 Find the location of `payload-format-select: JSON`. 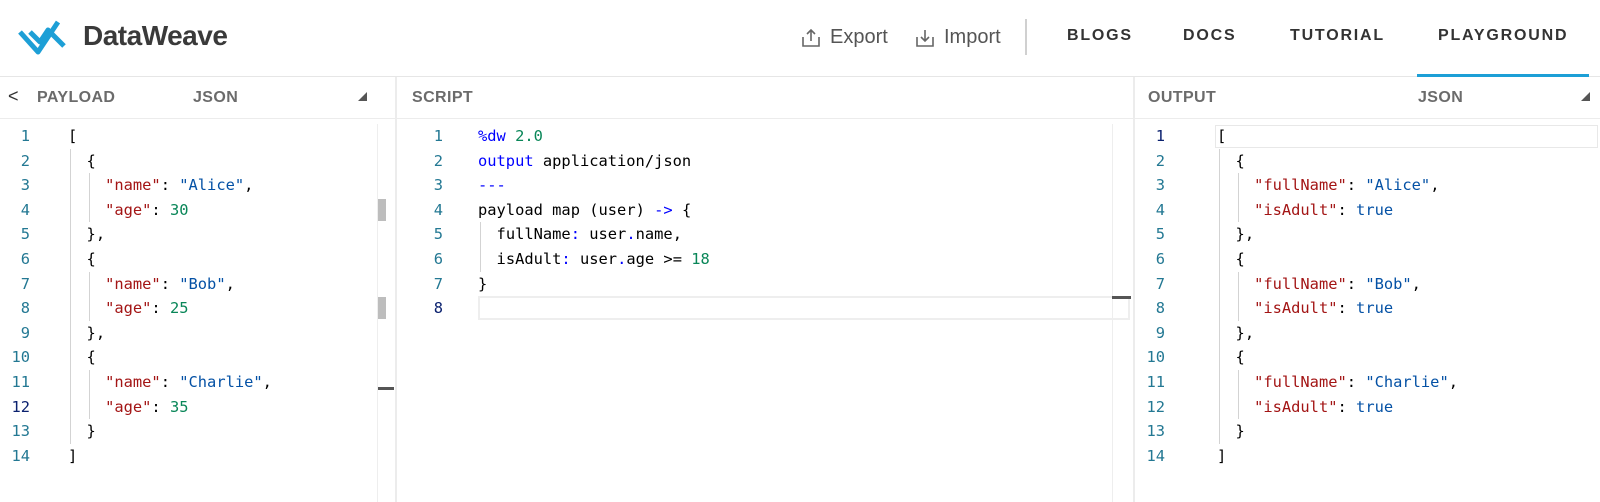

payload-format-select: JSON is located at coordinates (215, 98).